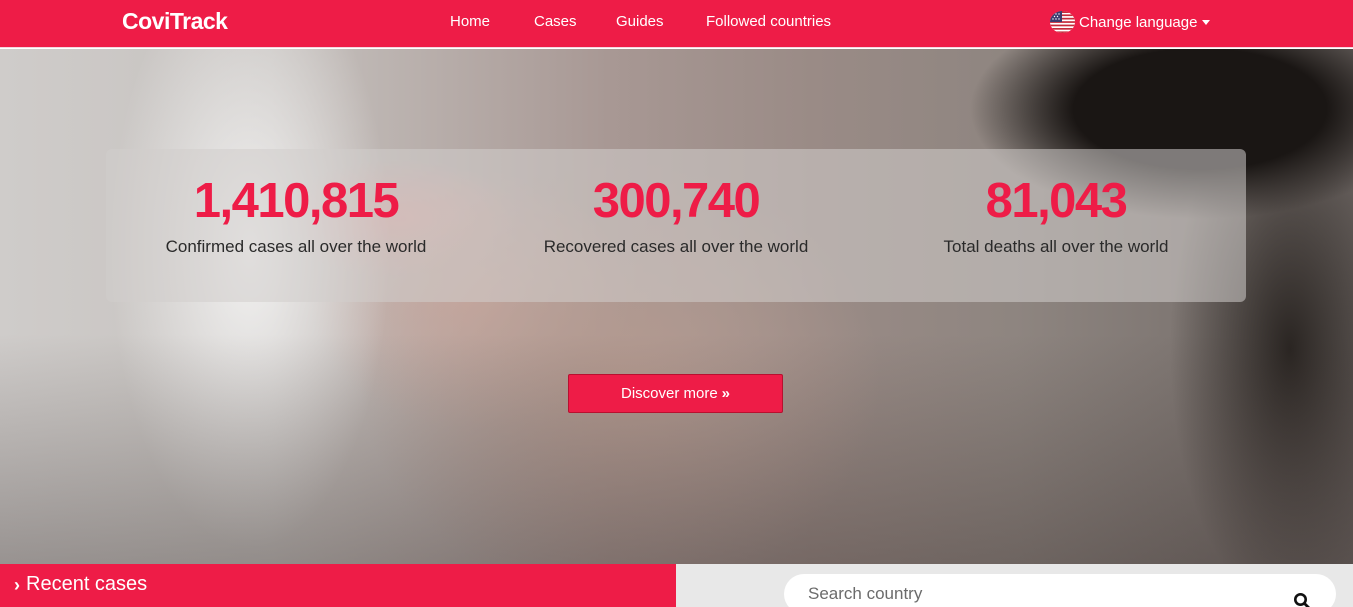 The width and height of the screenshot is (1353, 607). I want to click on search-input, so click(1060, 590).